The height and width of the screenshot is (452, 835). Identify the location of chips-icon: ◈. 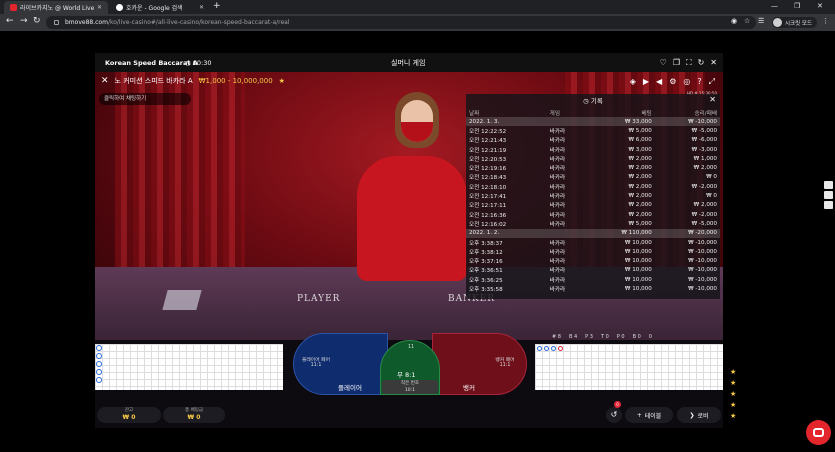
(633, 82).